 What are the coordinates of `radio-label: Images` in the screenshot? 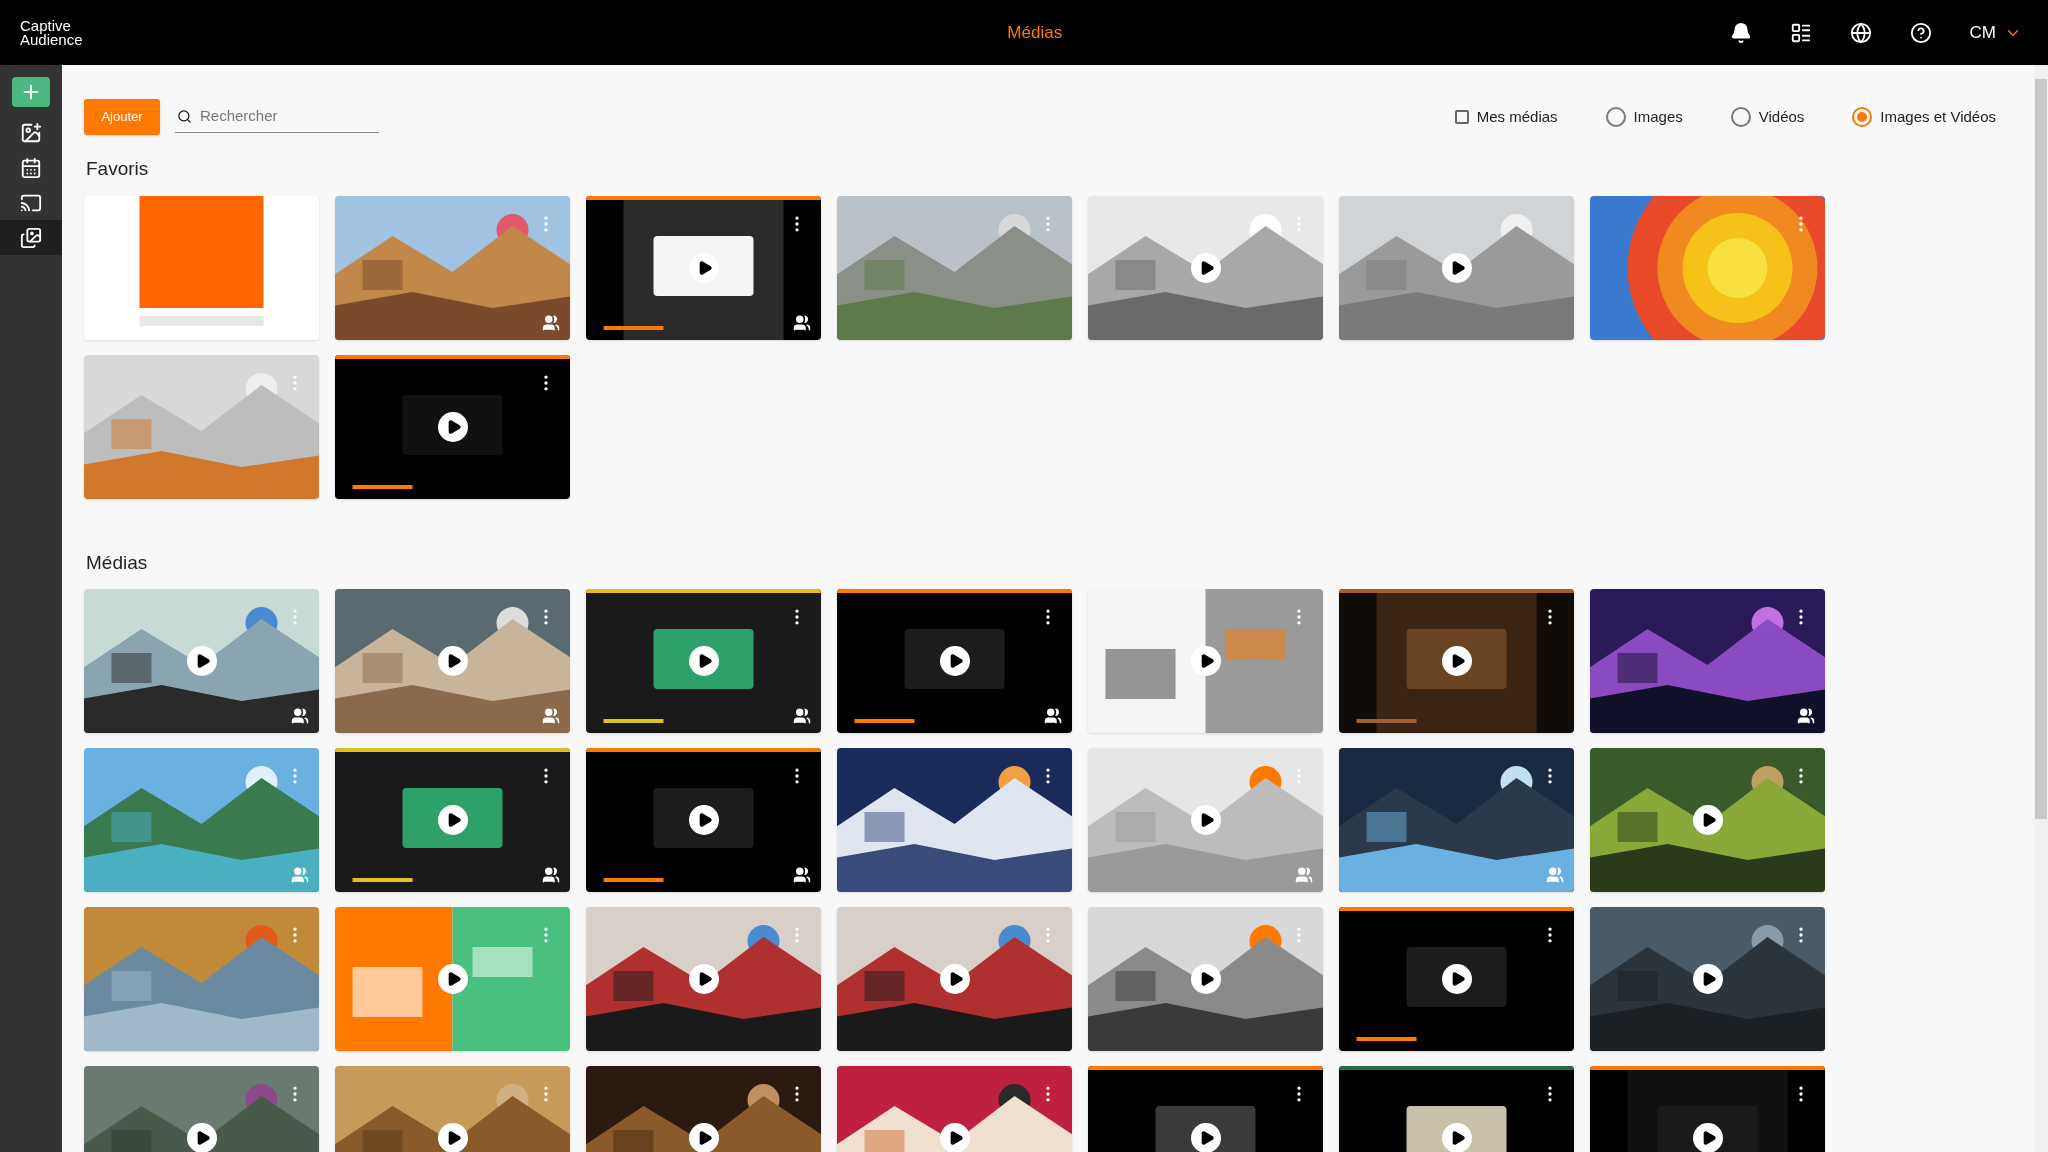 It's located at (1658, 116).